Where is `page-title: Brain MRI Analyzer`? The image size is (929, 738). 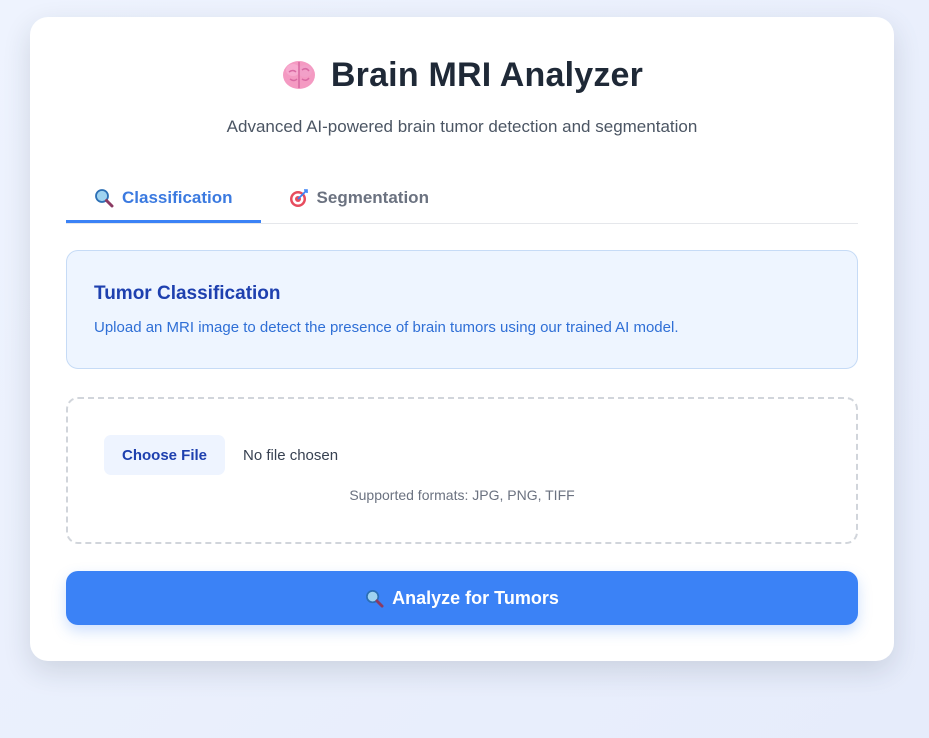
page-title: Brain MRI Analyzer is located at coordinates (487, 74).